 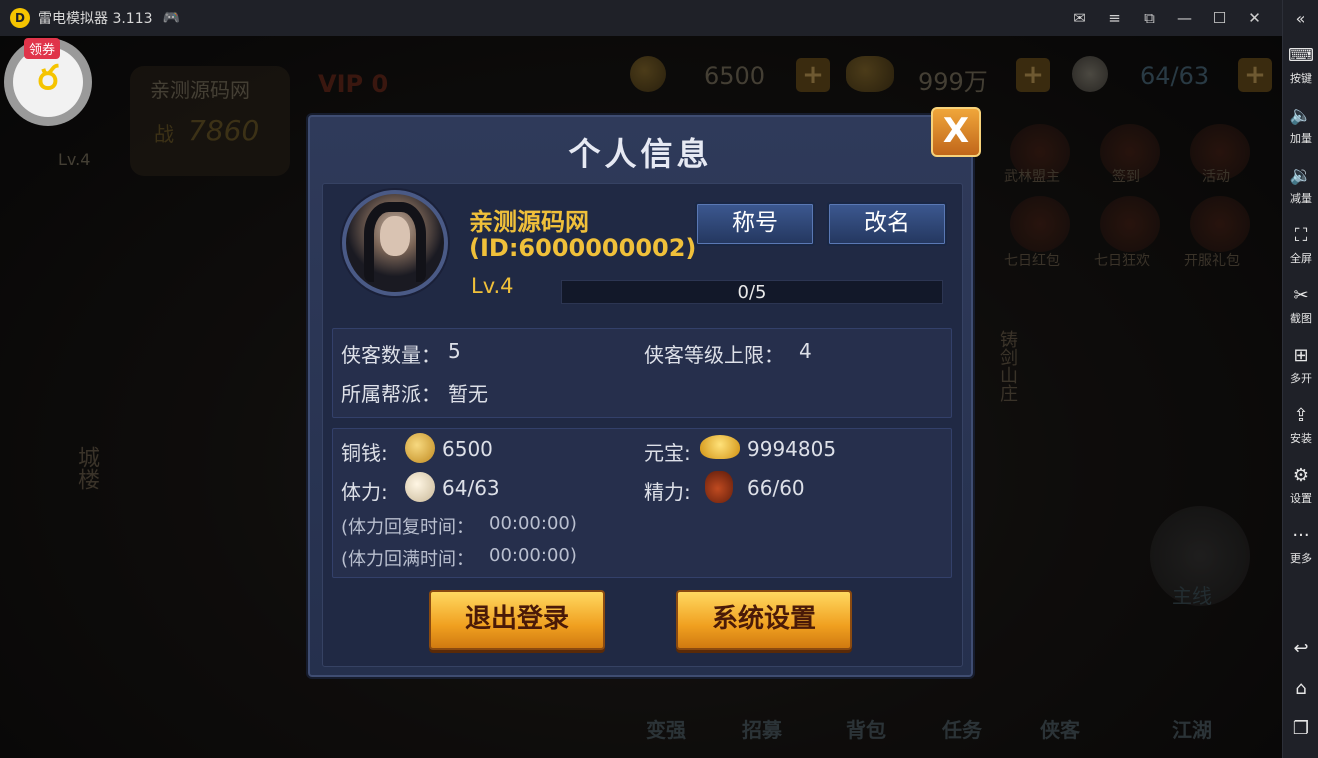 What do you see at coordinates (1300, 728) in the screenshot?
I see `recent-apps-icon: ❐` at bounding box center [1300, 728].